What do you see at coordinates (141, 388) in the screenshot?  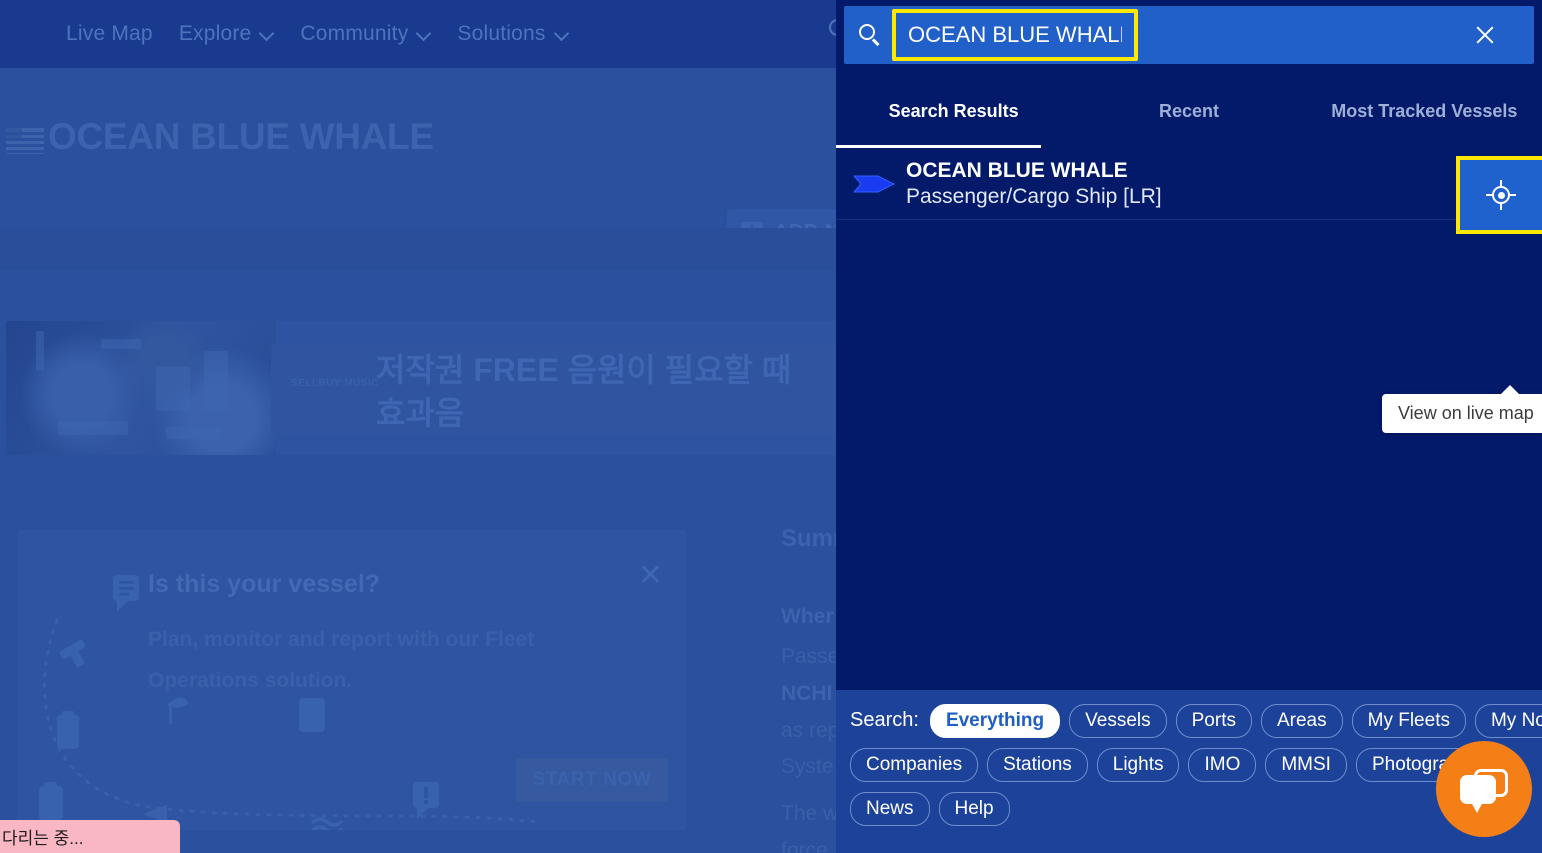 I see `promo-photo` at bounding box center [141, 388].